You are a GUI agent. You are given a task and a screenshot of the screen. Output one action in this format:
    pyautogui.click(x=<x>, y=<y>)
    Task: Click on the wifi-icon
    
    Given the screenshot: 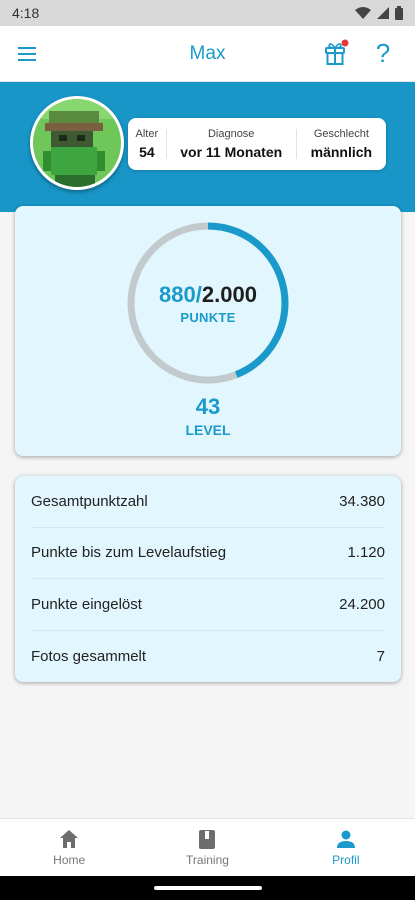 What is the action you would take?
    pyautogui.click(x=363, y=13)
    